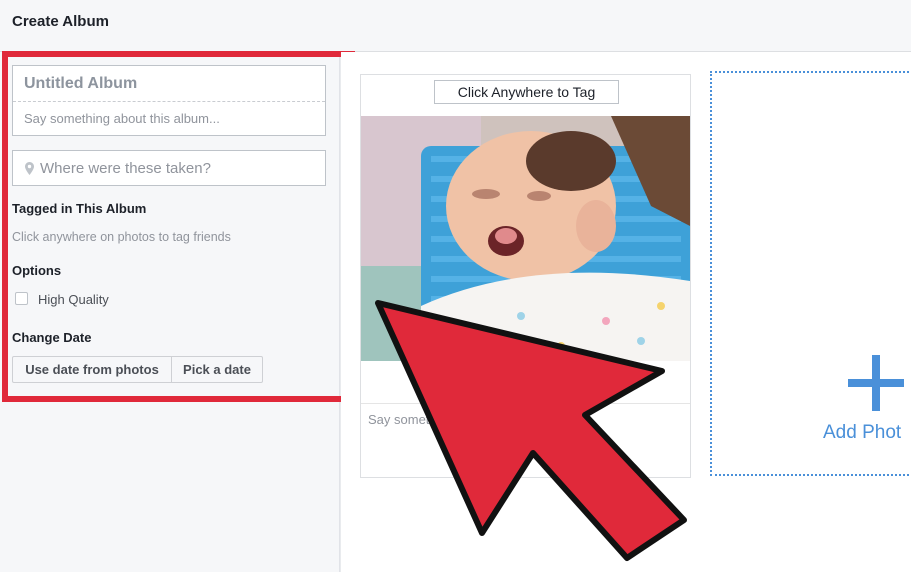  I want to click on photo-caption-input: Say someth, so click(402, 419).